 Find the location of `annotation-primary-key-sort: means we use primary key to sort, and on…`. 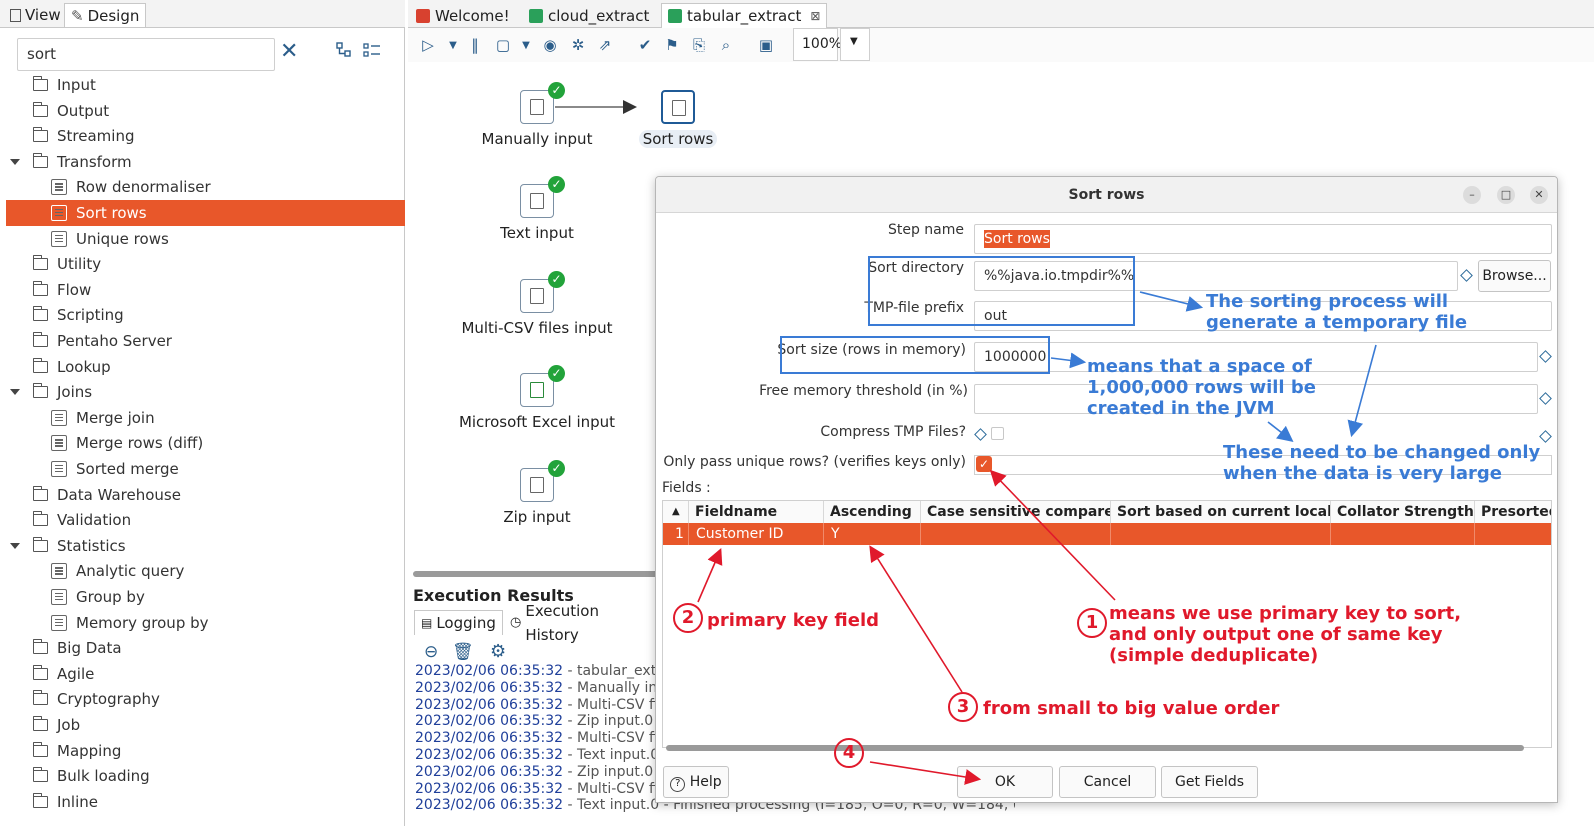

annotation-primary-key-sort: means we use primary key to sort, and on… is located at coordinates (1285, 634).